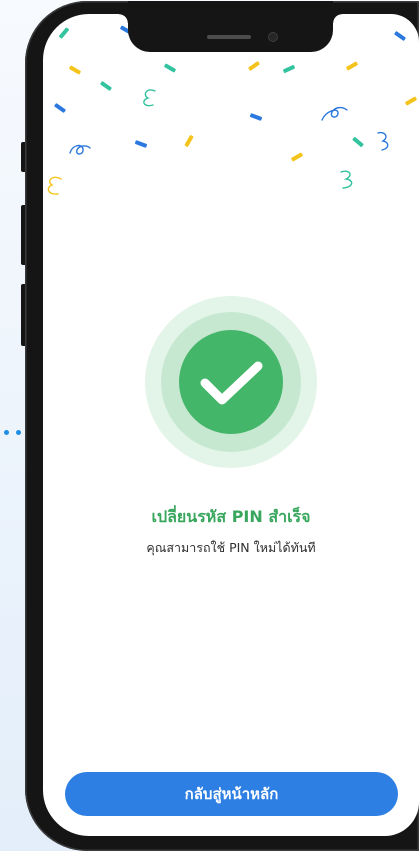 Image resolution: width=419 pixels, height=851 pixels. What do you see at coordinates (14, 433) in the screenshot?
I see `decorative-dots` at bounding box center [14, 433].